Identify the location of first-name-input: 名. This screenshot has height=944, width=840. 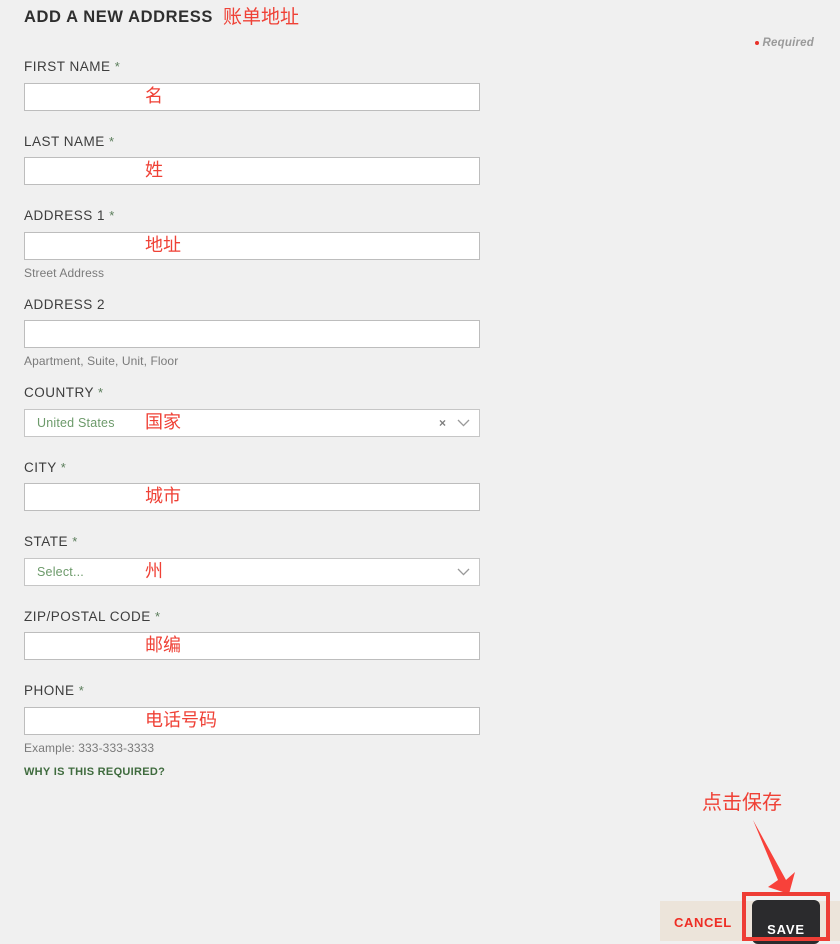
(252, 96).